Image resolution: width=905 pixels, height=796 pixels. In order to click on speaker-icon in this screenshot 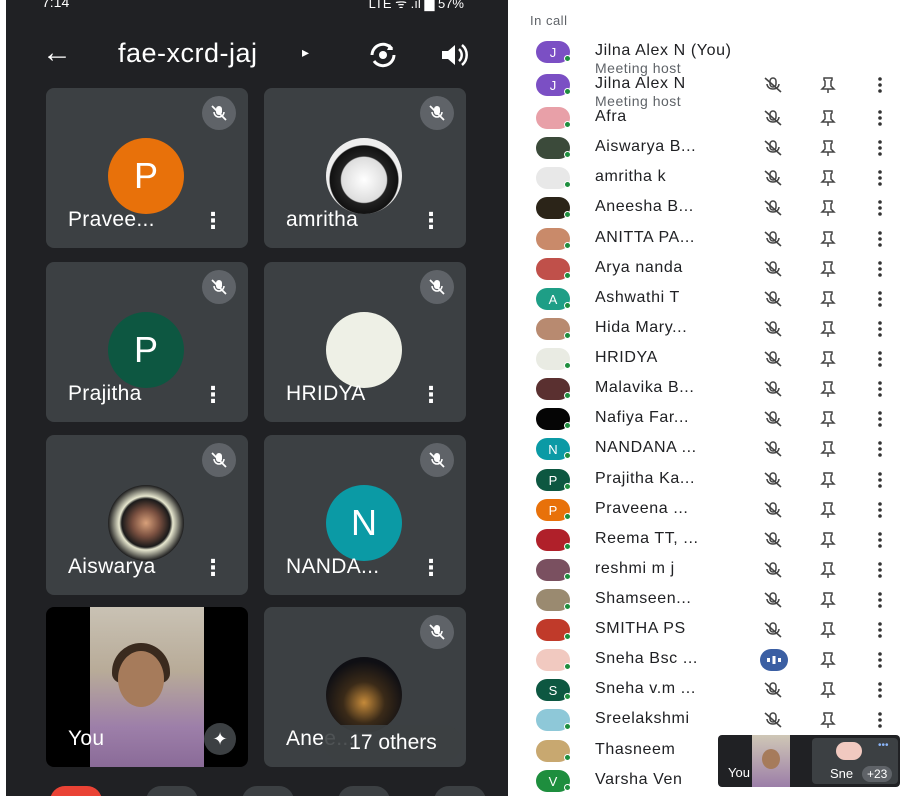, I will do `click(453, 55)`.